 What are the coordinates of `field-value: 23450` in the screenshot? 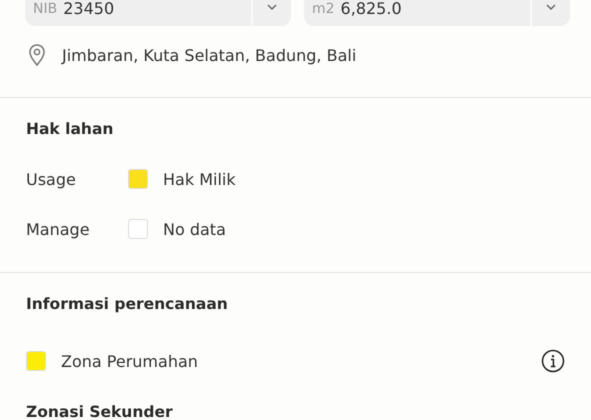 It's located at (88, 9).